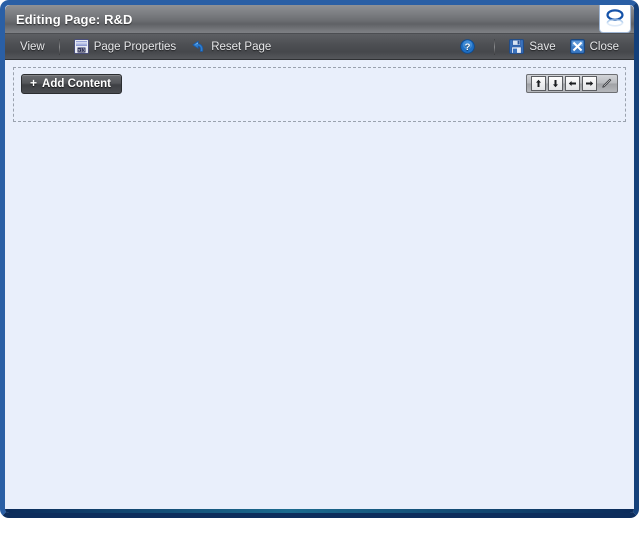 The image size is (639, 538). I want to click on view-label: View, so click(32, 46).